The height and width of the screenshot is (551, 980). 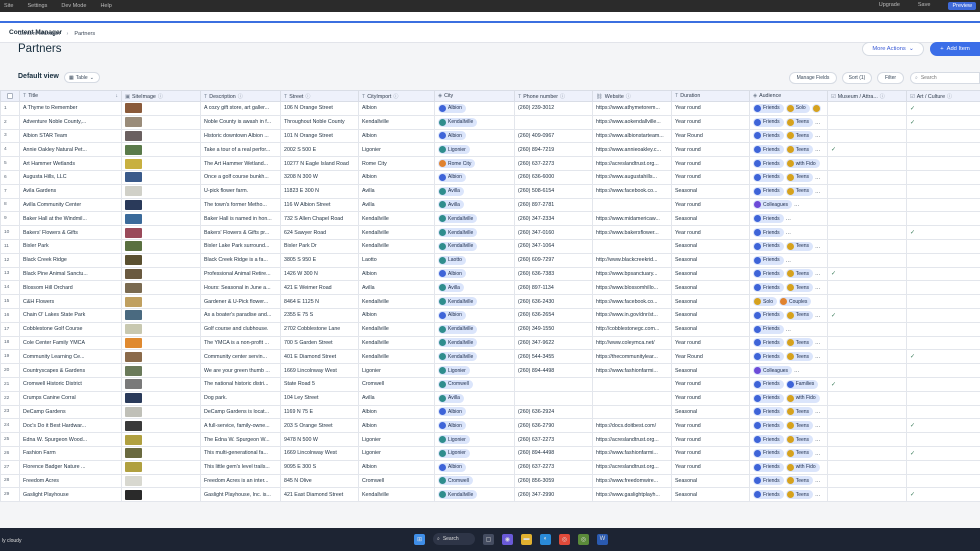 I want to click on cell-street: 421 E Weimer Road, so click(x=319, y=288).